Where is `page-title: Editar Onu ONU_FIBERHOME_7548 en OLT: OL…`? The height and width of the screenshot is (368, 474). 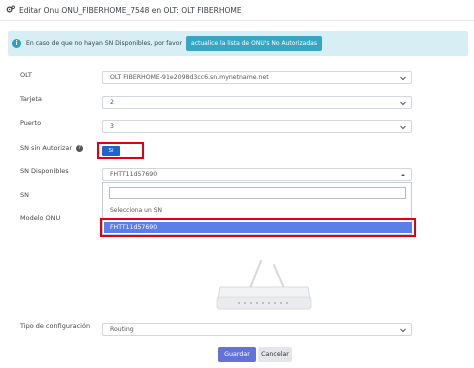 page-title: Editar Onu ONU_FIBERHOME_7548 en OLT: OL… is located at coordinates (124, 10).